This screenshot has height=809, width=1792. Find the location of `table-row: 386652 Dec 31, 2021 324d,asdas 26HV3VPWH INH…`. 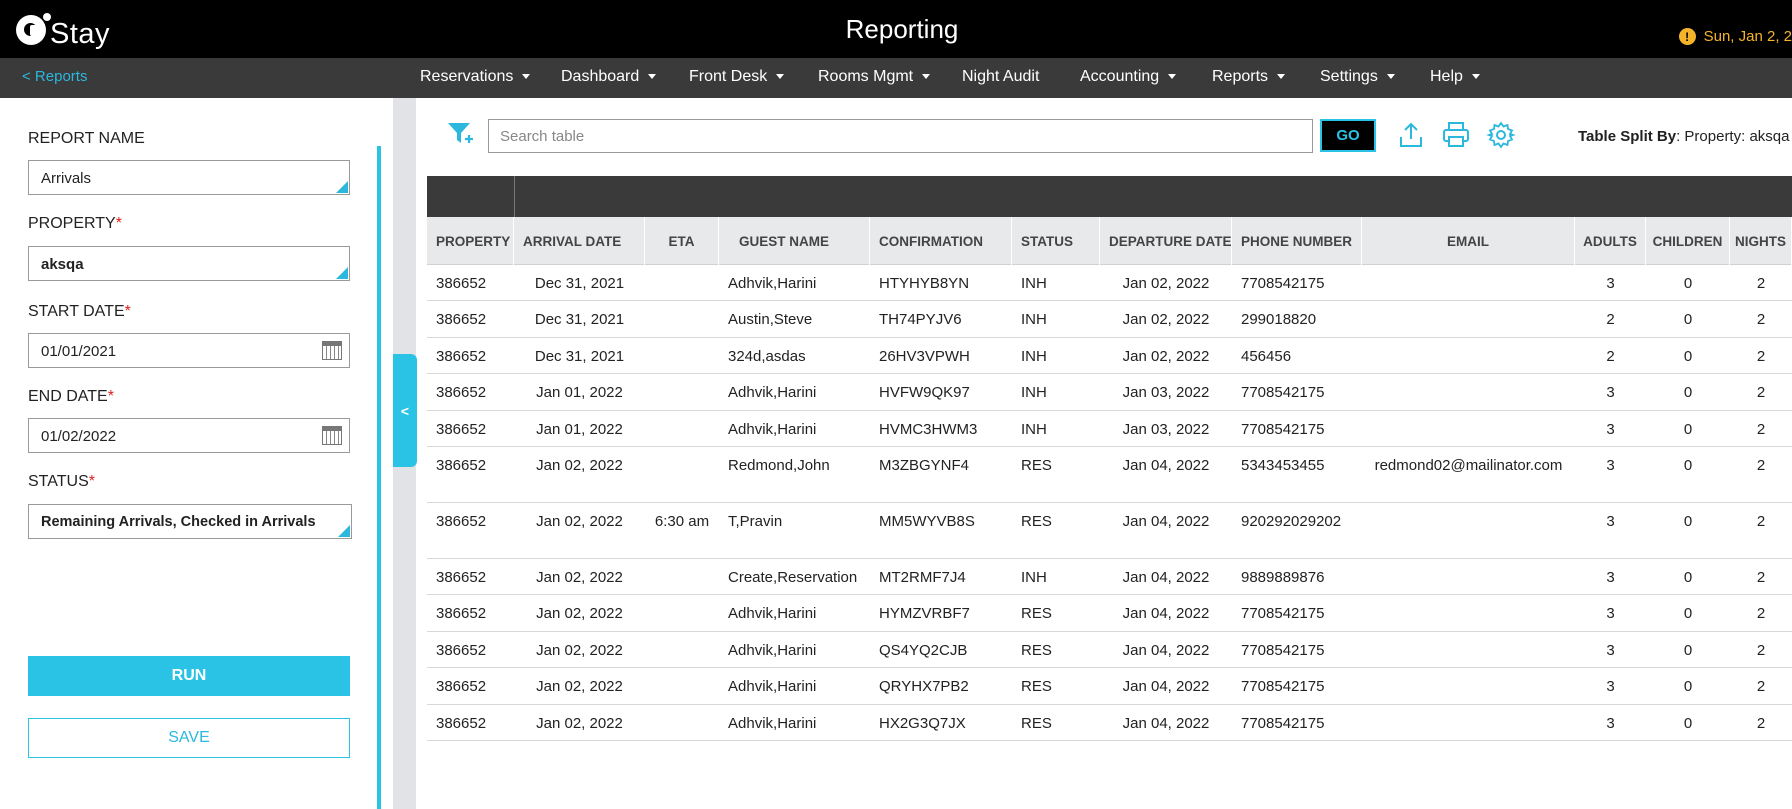

table-row: 386652 Dec 31, 2021 324d,asdas 26HV3VPWH INH… is located at coordinates (1109, 356).